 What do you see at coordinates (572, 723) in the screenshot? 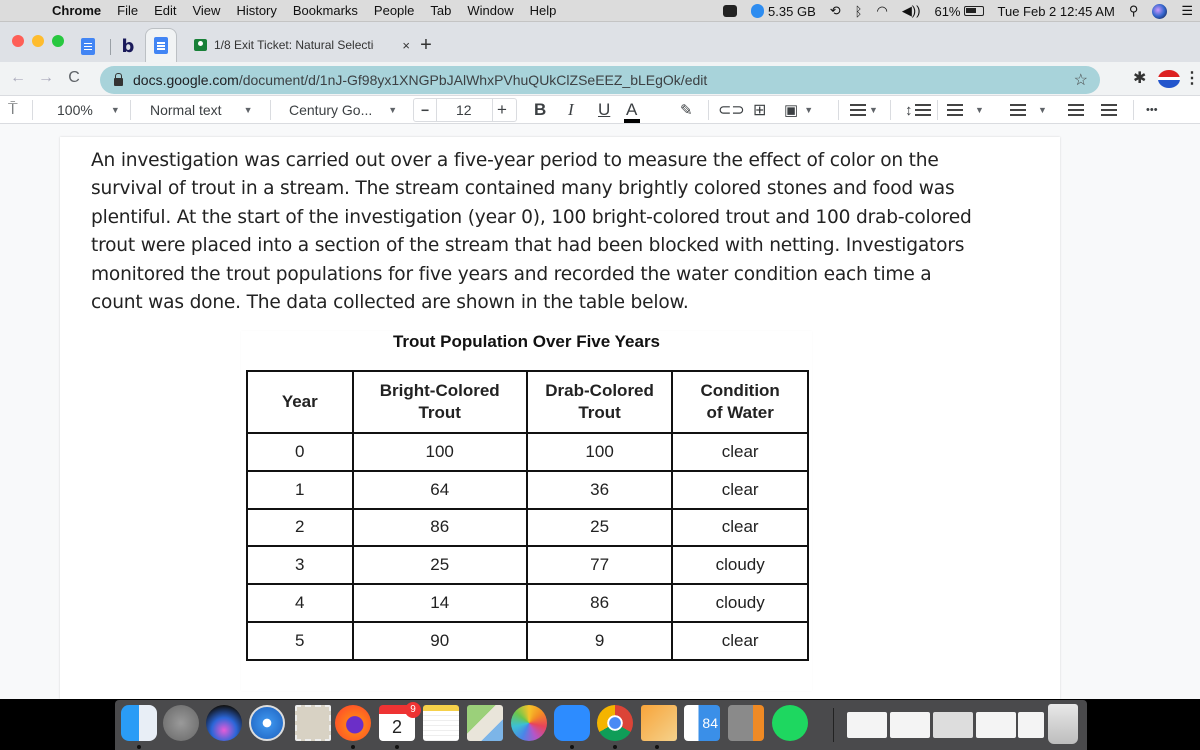
I see `zoom-app-icon` at bounding box center [572, 723].